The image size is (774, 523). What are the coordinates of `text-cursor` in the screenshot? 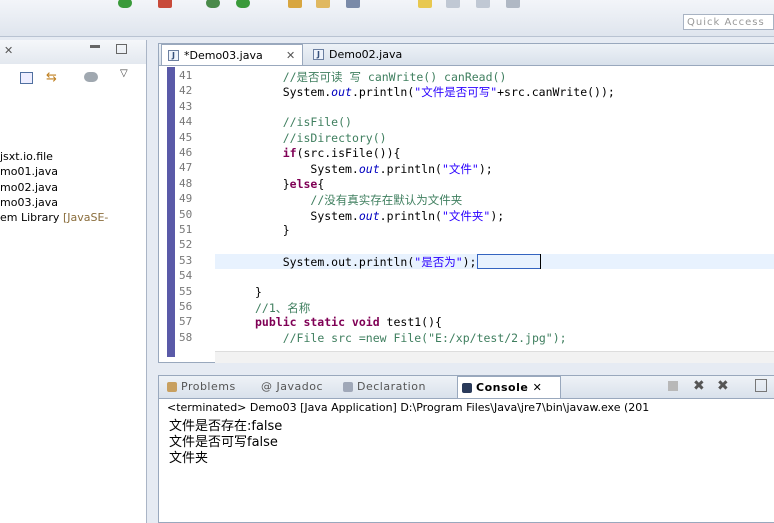 It's located at (540, 261).